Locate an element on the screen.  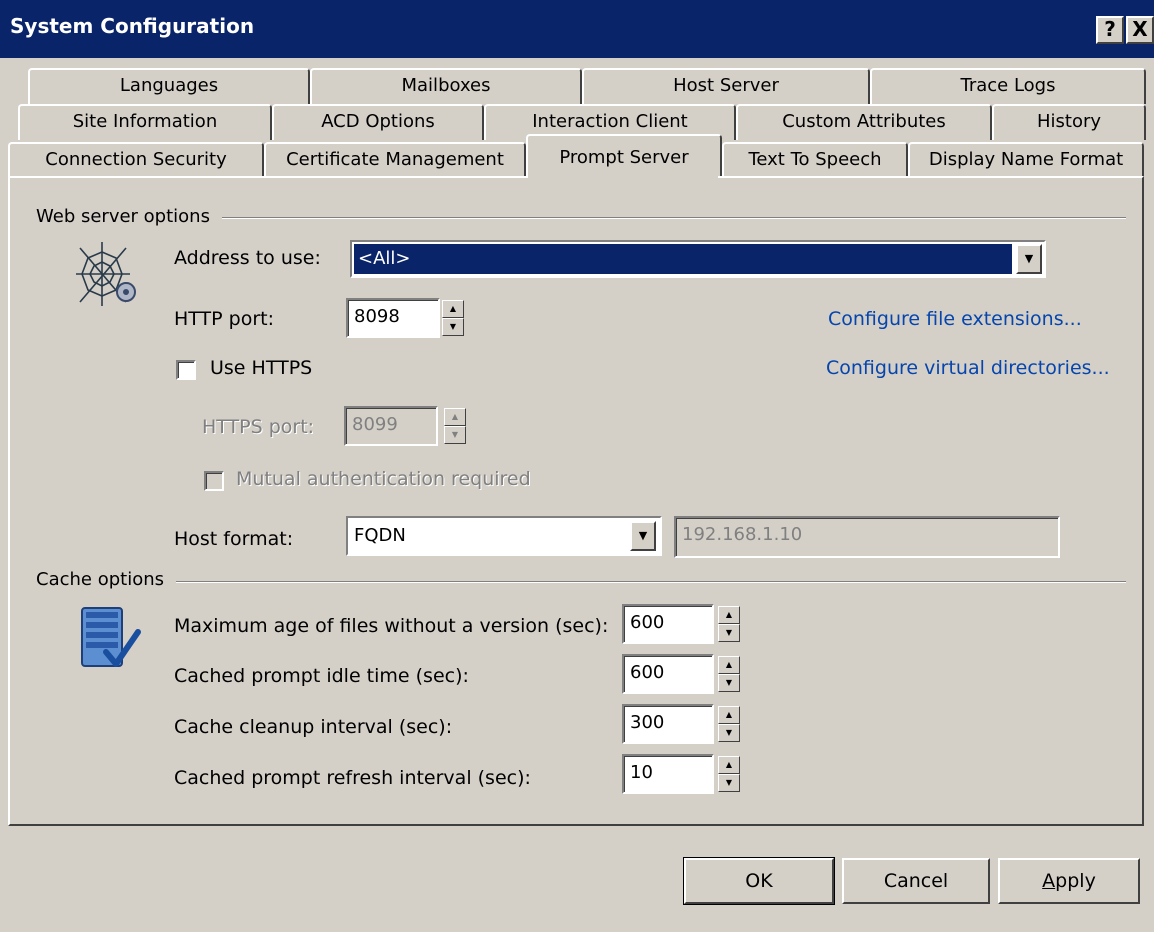
http-port-spinner: ▲ ▼ is located at coordinates (453, 318).